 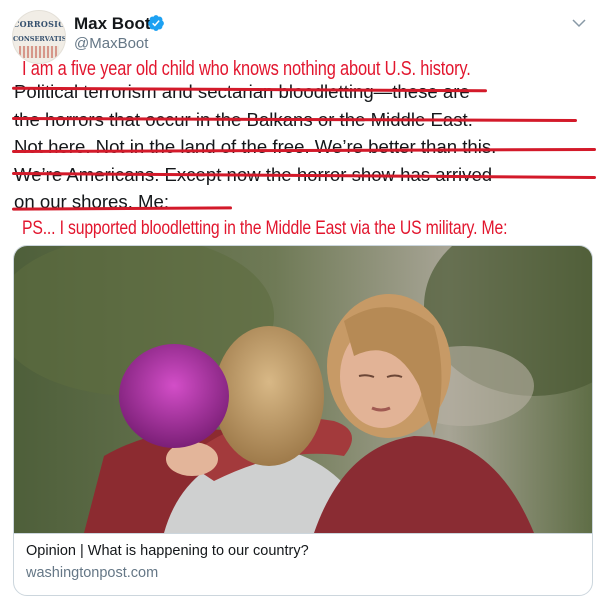 What do you see at coordinates (39, 24) in the screenshot?
I see `avatar-text-top: CORROSION` at bounding box center [39, 24].